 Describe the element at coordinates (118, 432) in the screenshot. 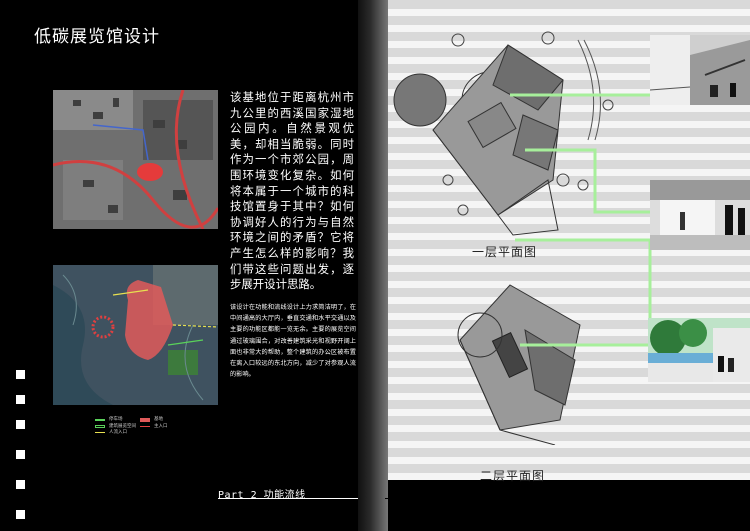

I see `legend-label-entrance: 人流入口` at that location.